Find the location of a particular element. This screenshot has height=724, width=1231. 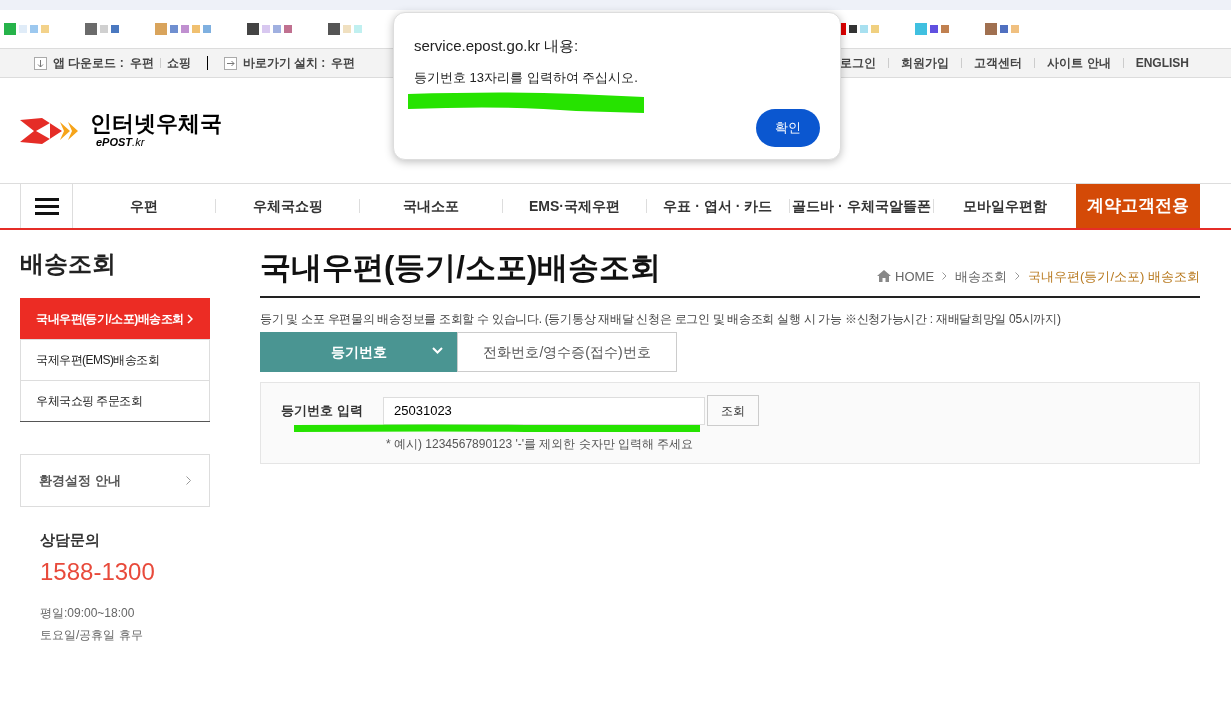

hours-text: 토요일/공휴일 휴무 is located at coordinates (92, 635).